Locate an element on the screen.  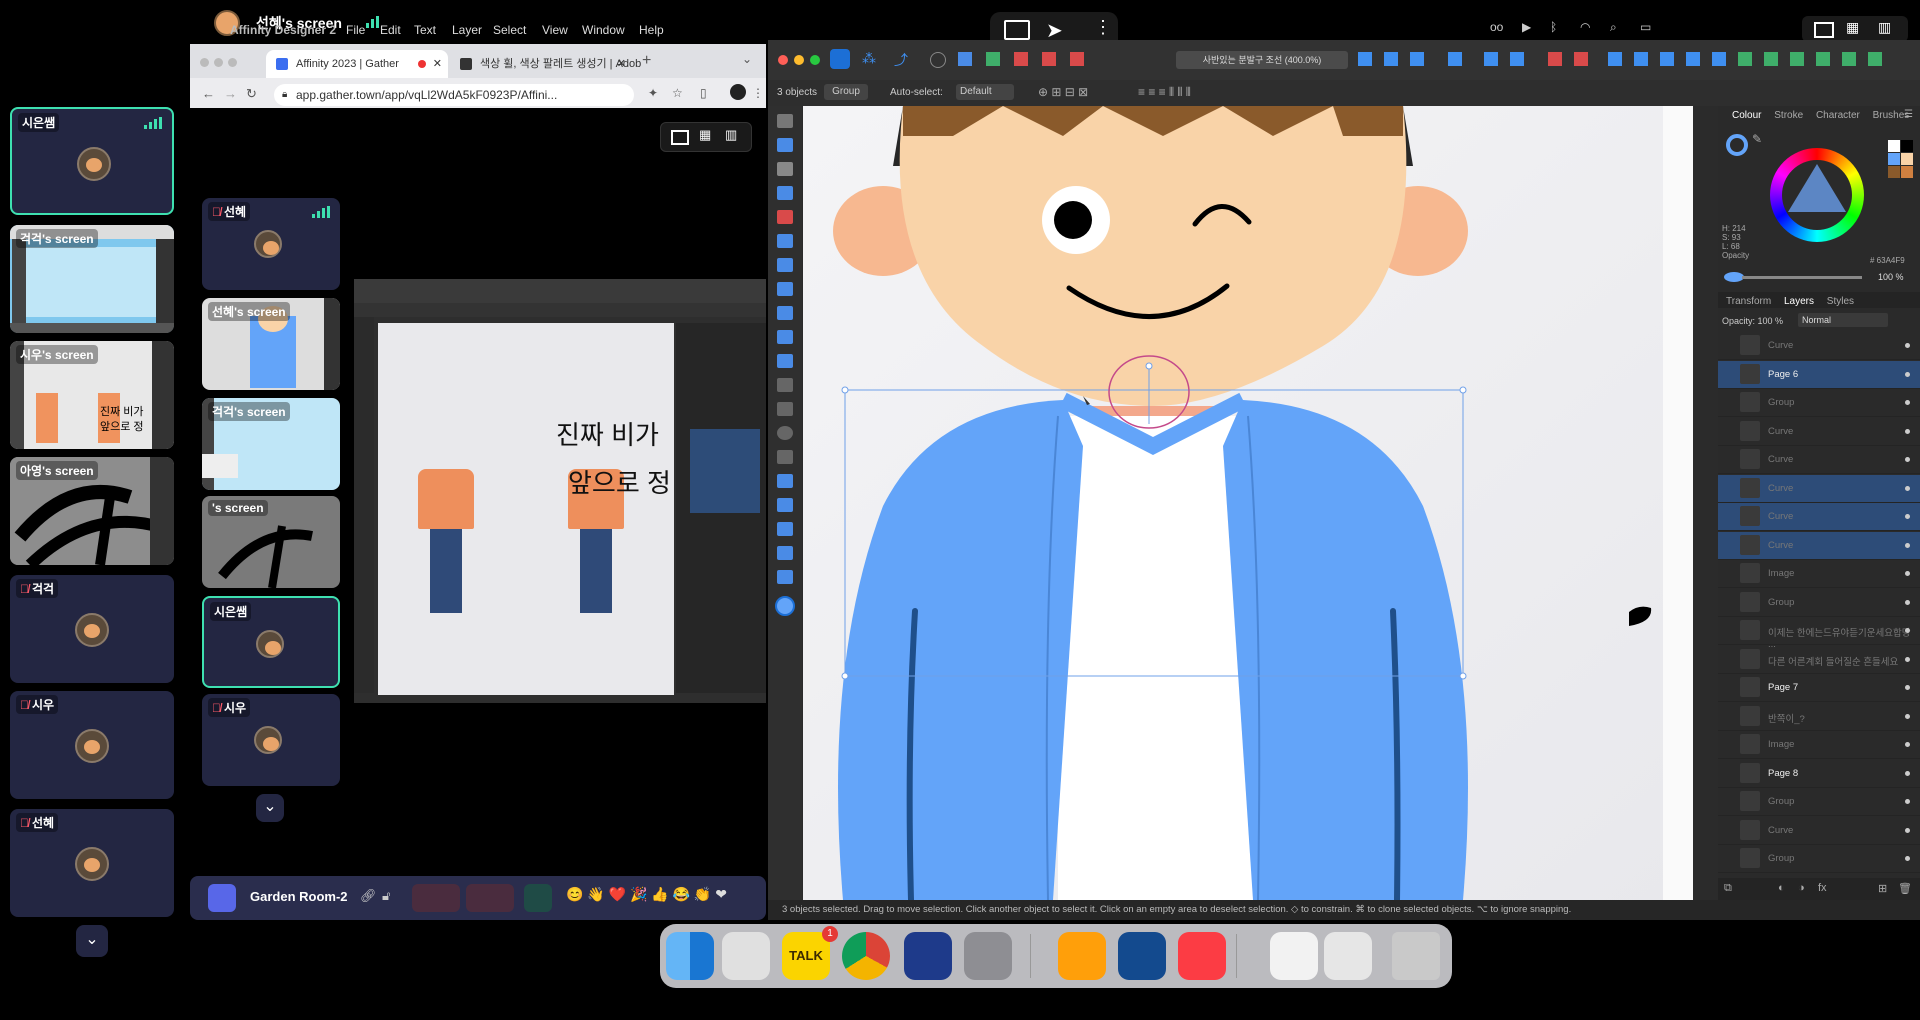
pages-icon is located at coordinates (1082, 956).